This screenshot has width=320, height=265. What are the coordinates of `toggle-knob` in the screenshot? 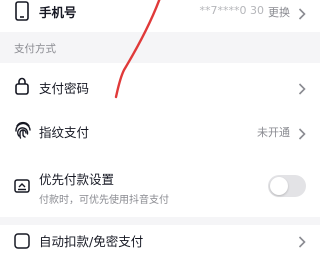 It's located at (279, 186).